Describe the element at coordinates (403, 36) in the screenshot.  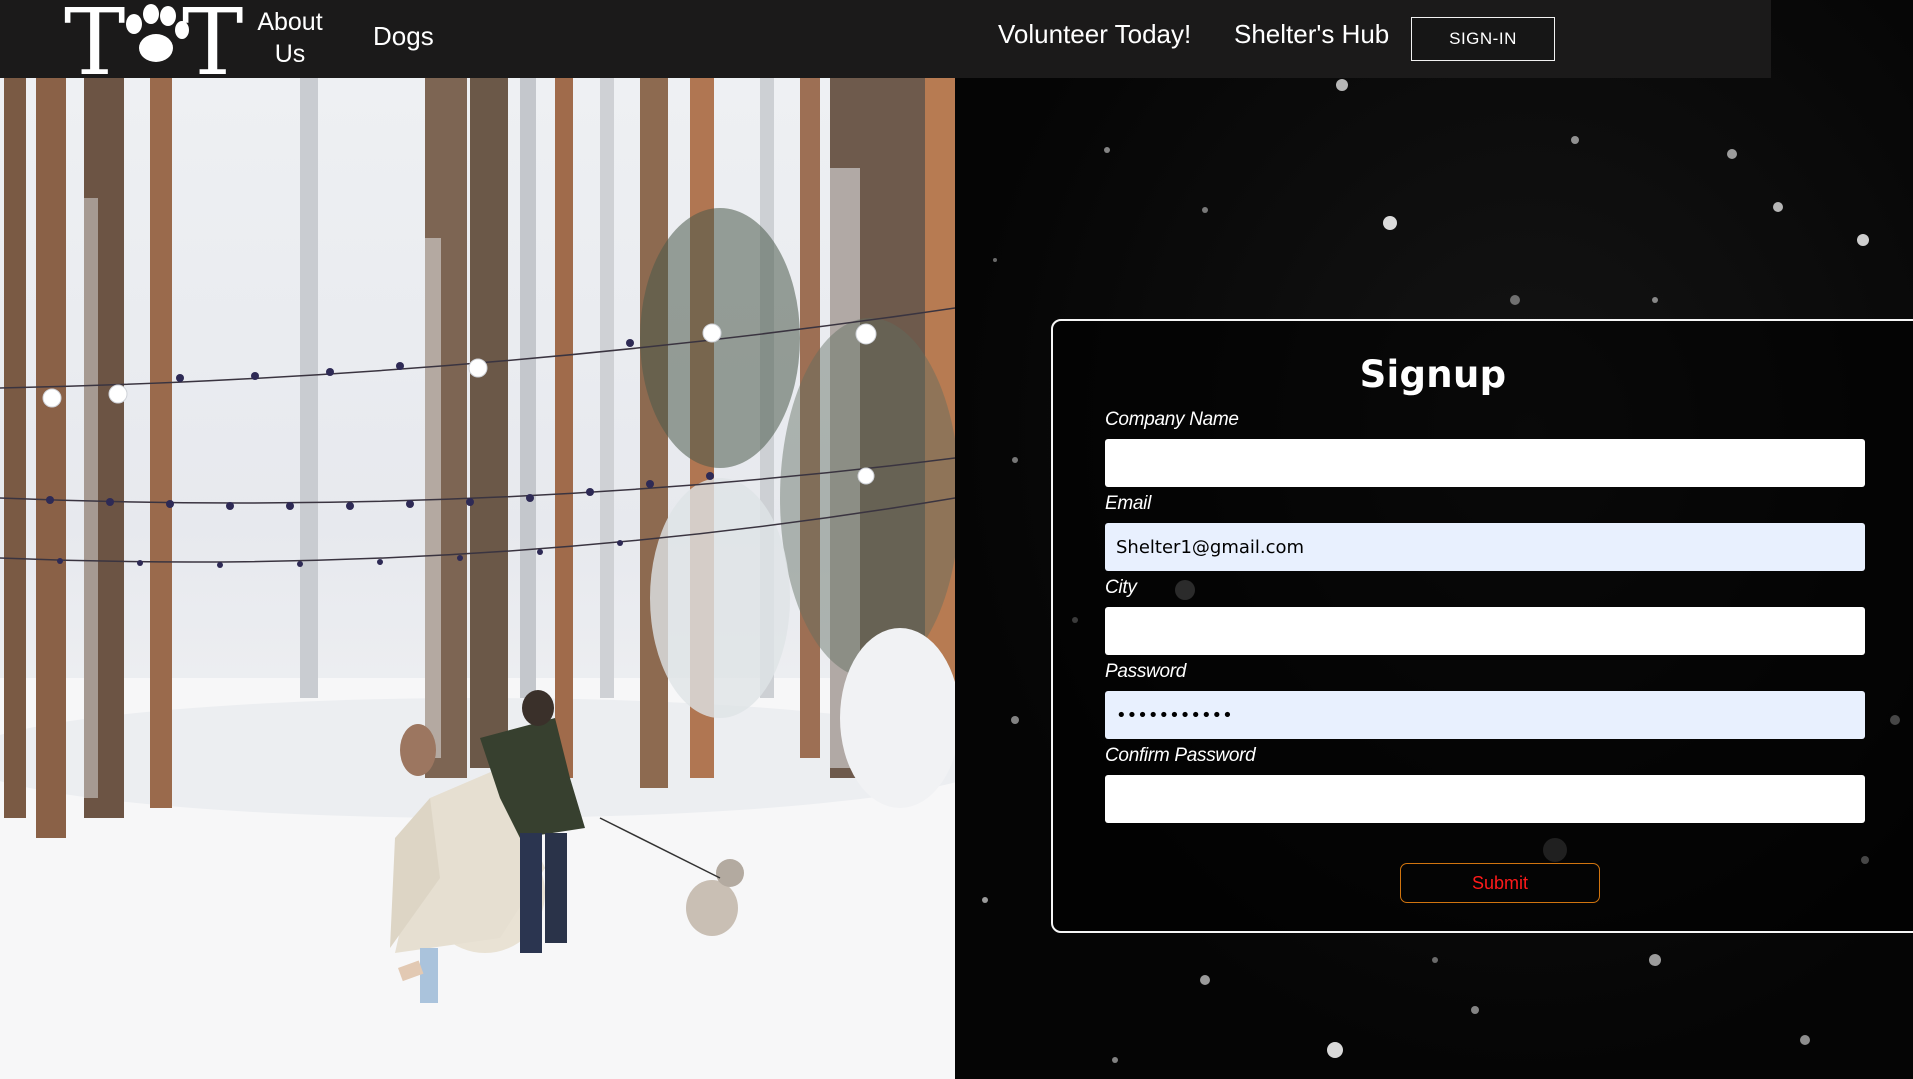
I see `nav-dogs: Dogs` at that location.